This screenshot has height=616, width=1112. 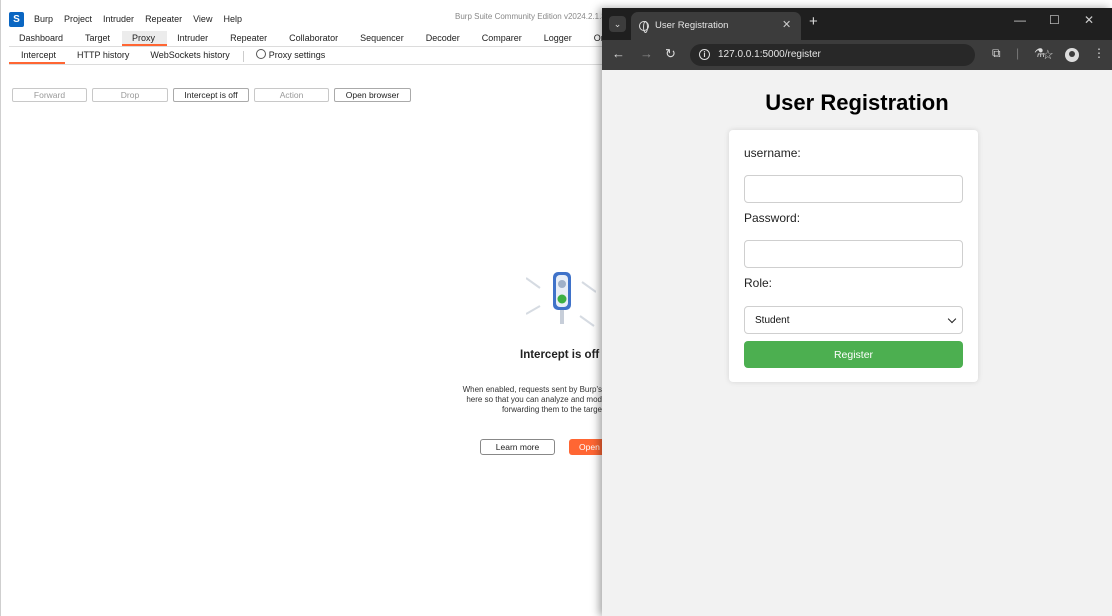 What do you see at coordinates (1020, 20) in the screenshot?
I see `minimize-icon: —` at bounding box center [1020, 20].